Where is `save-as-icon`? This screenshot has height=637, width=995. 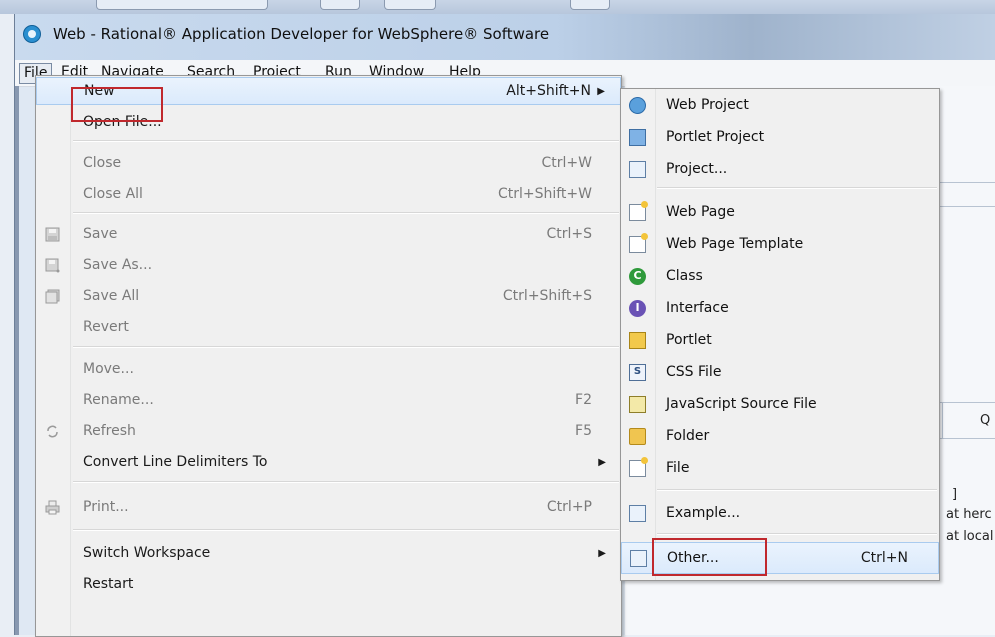 save-as-icon is located at coordinates (52, 265).